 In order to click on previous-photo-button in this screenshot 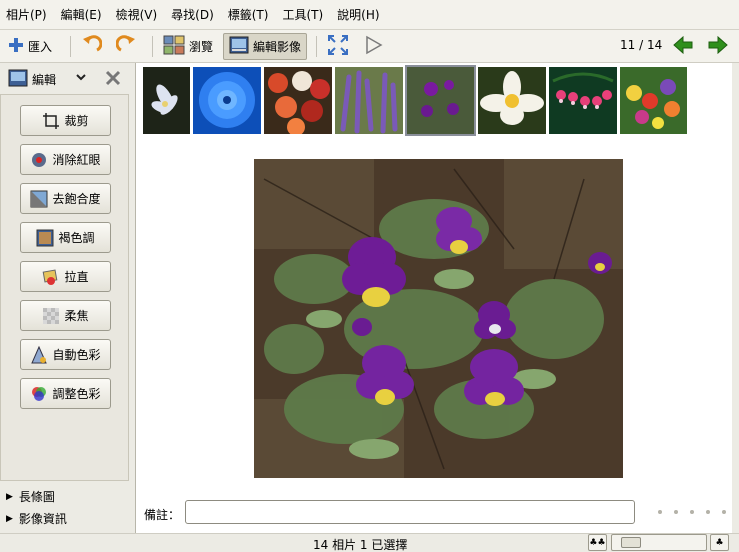, I will do `click(683, 46)`.